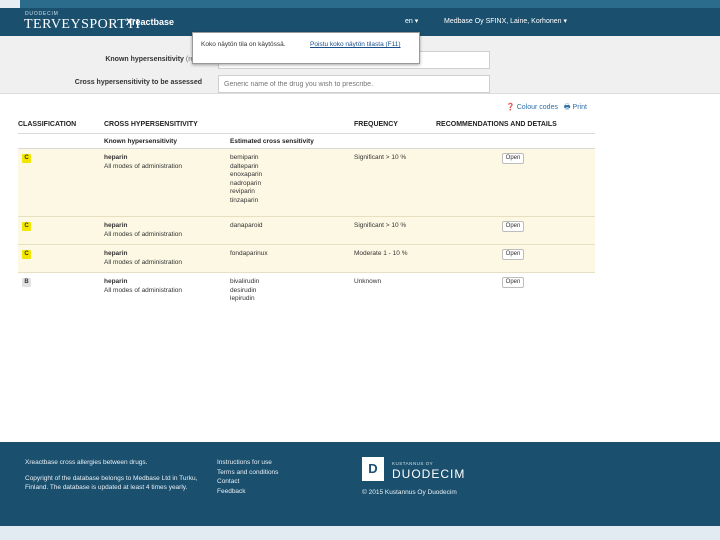  What do you see at coordinates (376, 124) in the screenshot?
I see `col-frequency: FREQUENCY` at bounding box center [376, 124].